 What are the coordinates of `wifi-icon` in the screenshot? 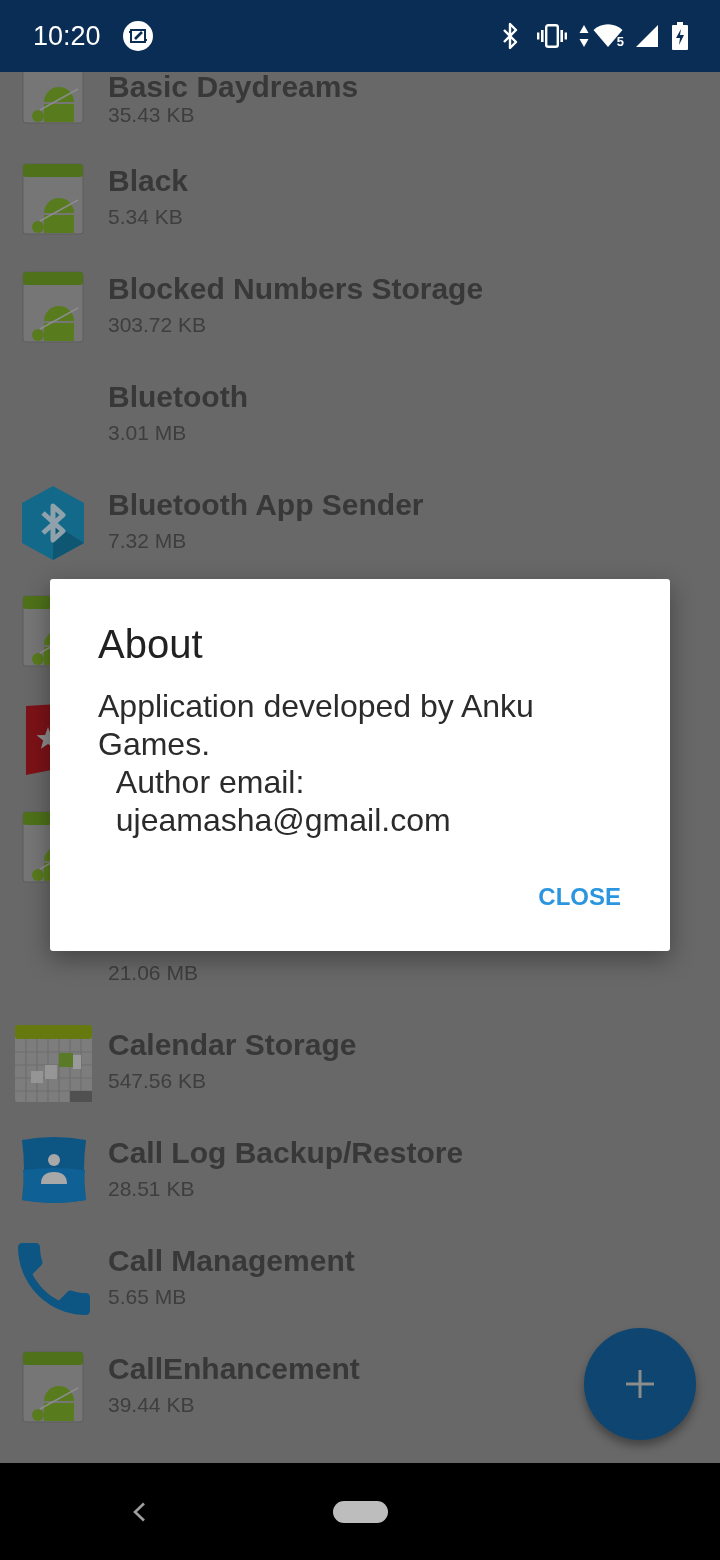 It's located at (607, 36).